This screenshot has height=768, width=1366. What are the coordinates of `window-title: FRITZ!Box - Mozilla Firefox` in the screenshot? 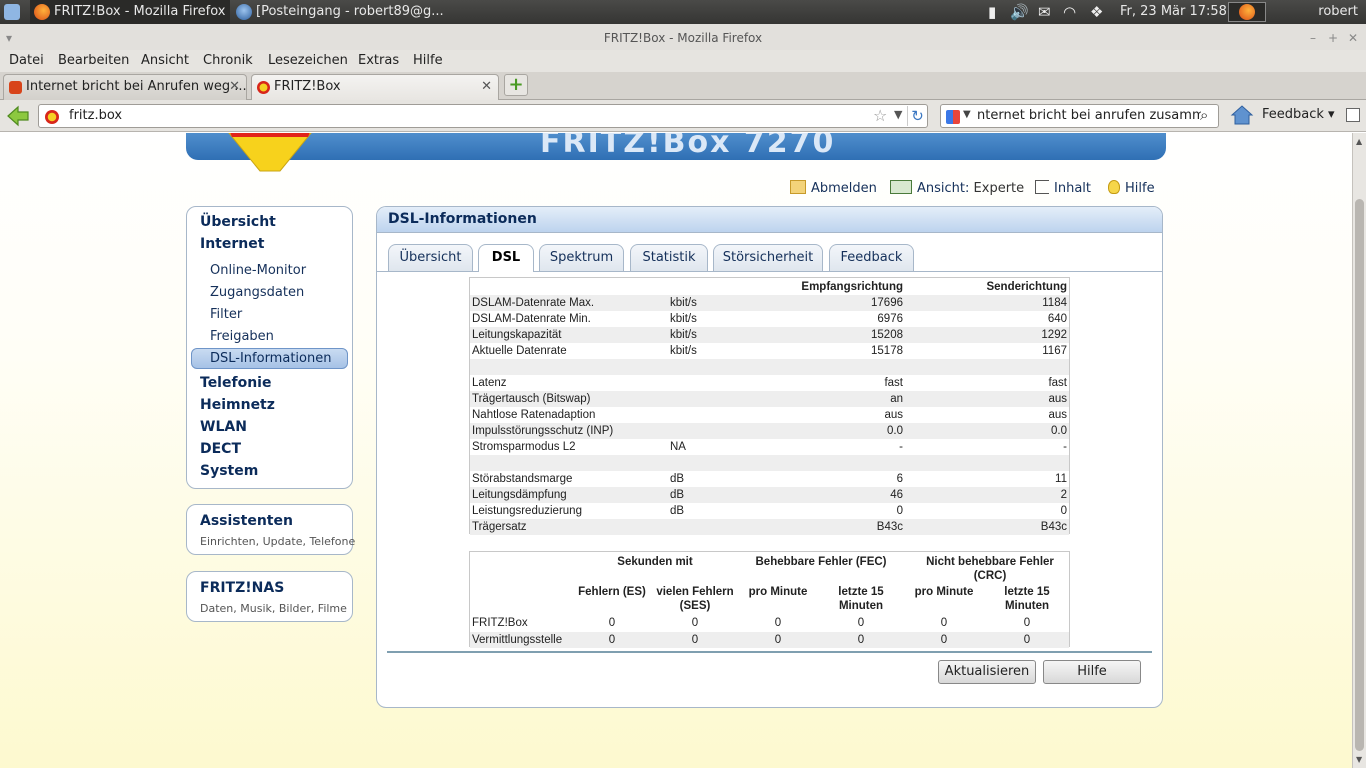 It's located at (683, 38).